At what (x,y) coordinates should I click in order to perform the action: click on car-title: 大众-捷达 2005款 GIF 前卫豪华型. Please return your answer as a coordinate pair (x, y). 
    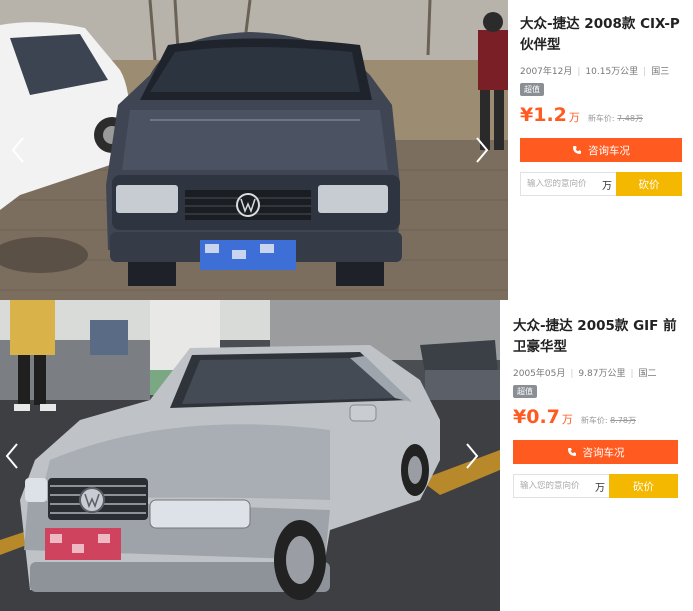
    Looking at the image, I should click on (595, 337).